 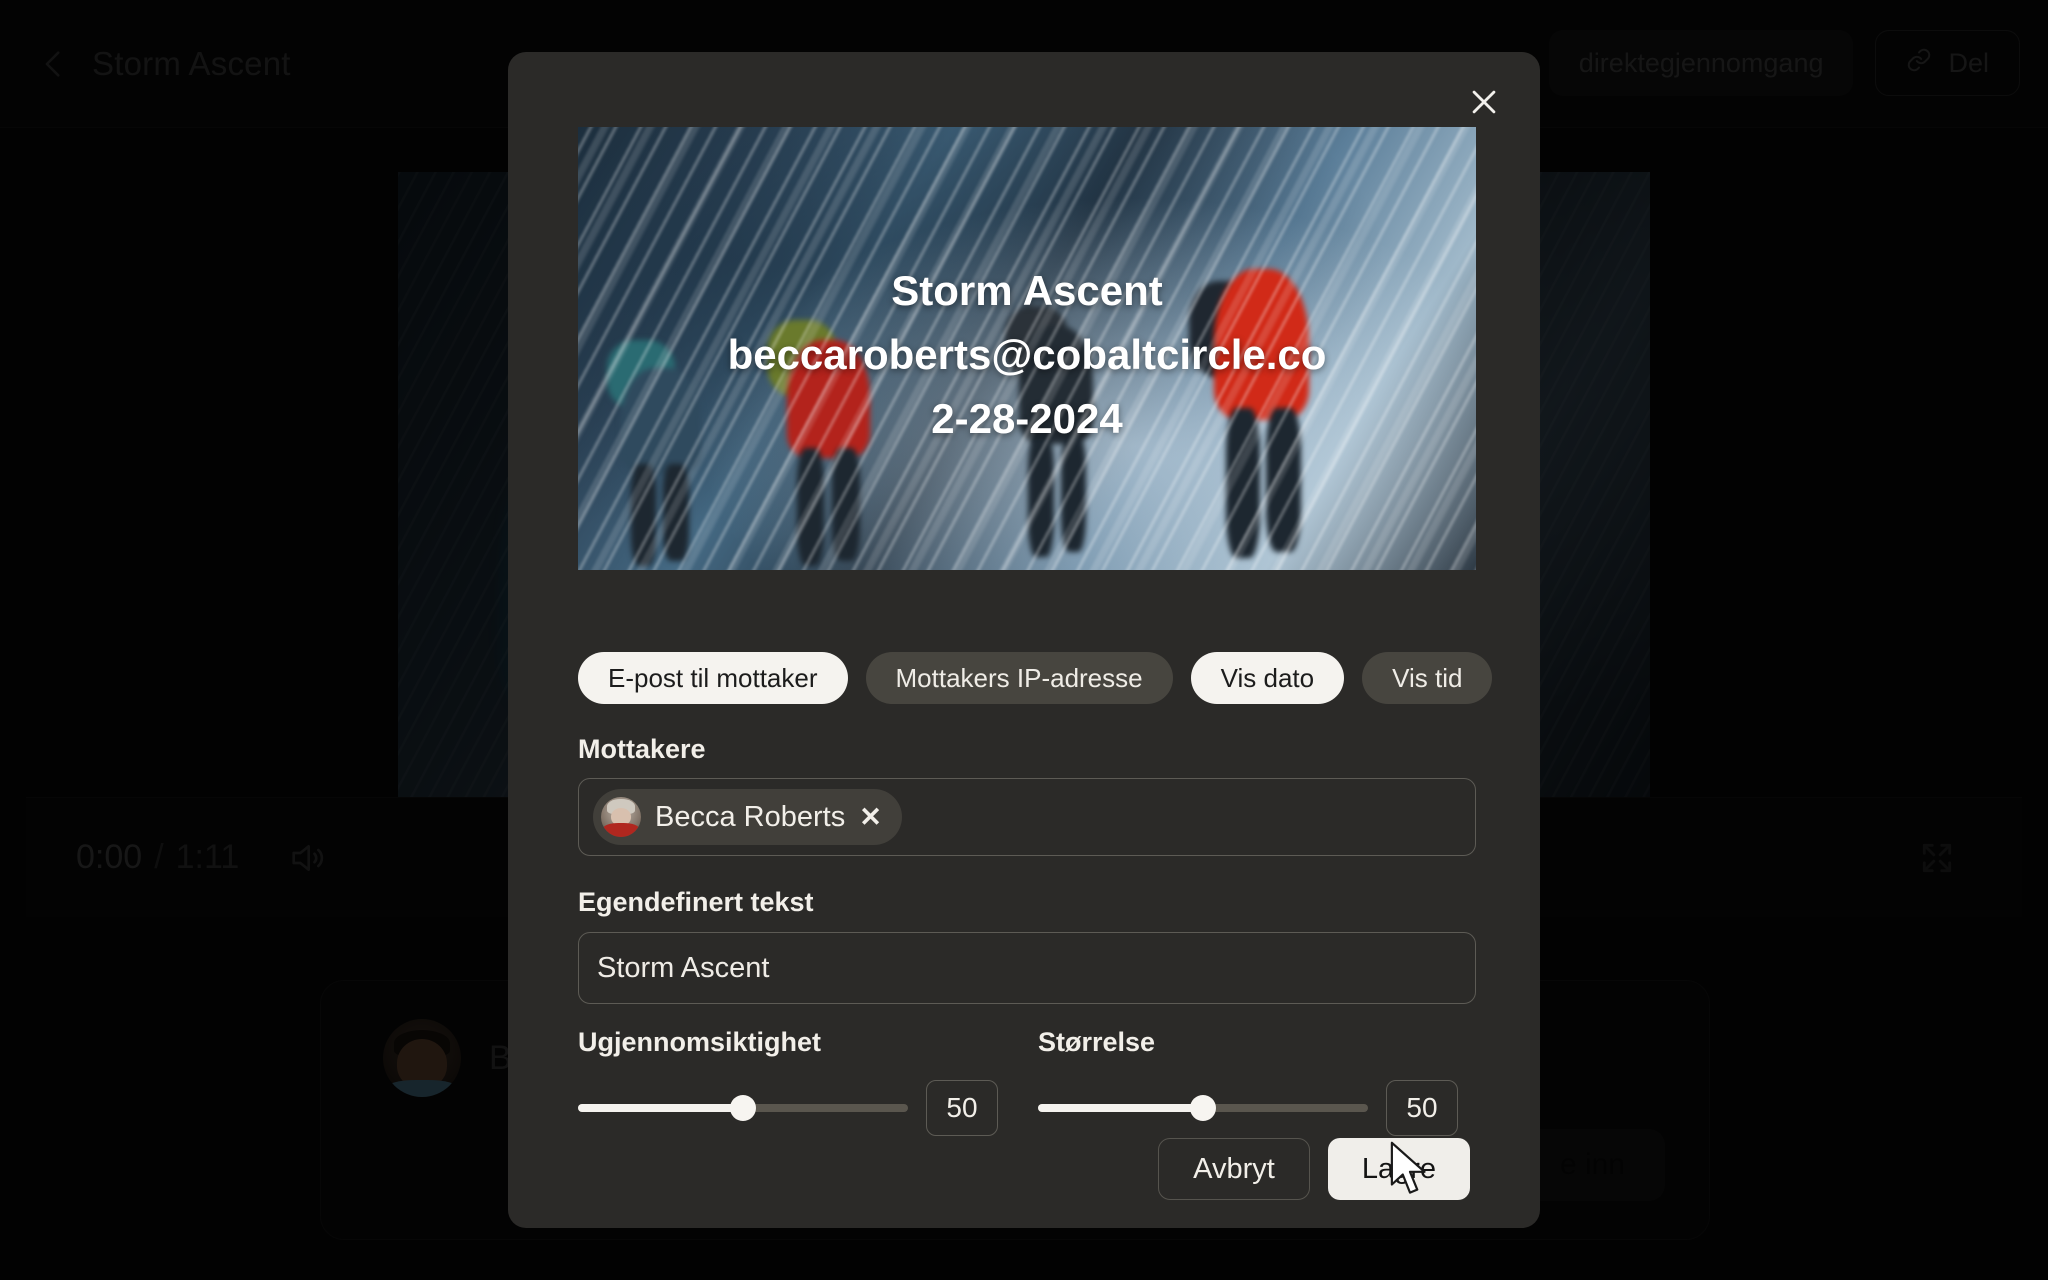 I want to click on opacity-label: Ugjennomsiktighet, so click(x=700, y=1042).